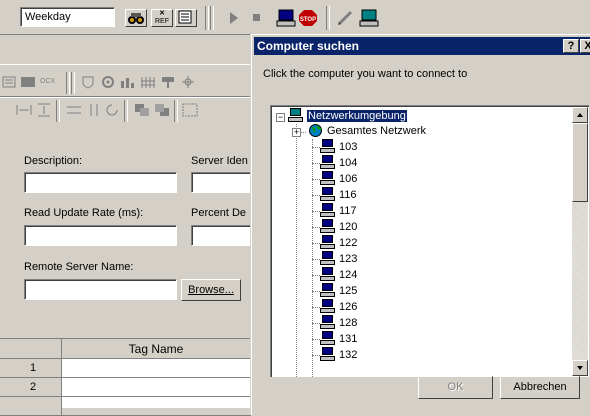 Image resolution: width=590 pixels, height=416 pixels. What do you see at coordinates (67, 17) in the screenshot?
I see `view-select: Weekday` at bounding box center [67, 17].